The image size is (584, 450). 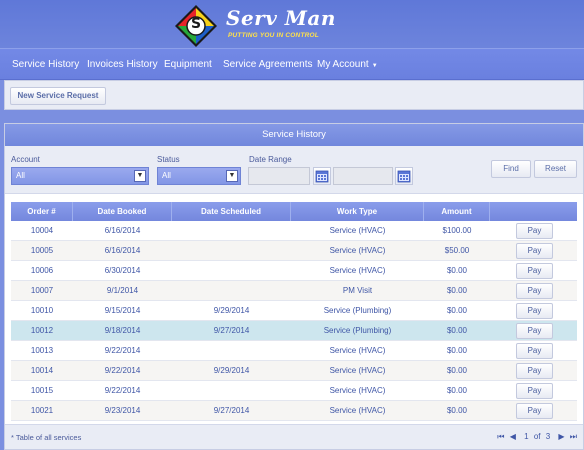 What do you see at coordinates (122, 64) in the screenshot?
I see `nav-invoices-history: Invoices History` at bounding box center [122, 64].